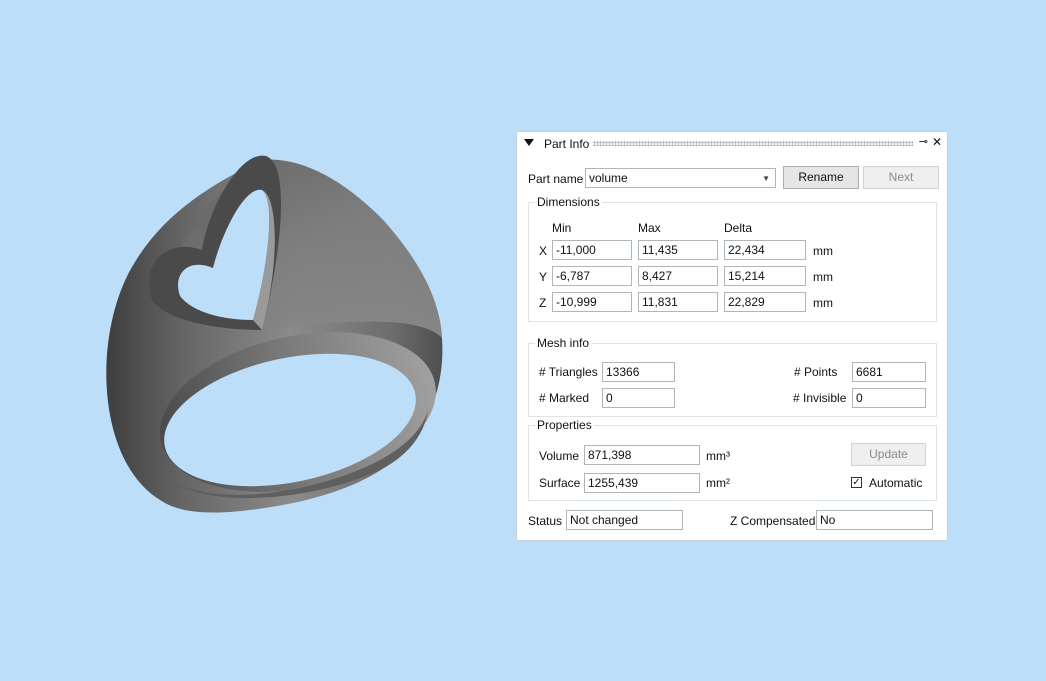 The image size is (1046, 681). Describe the element at coordinates (678, 276) in the screenshot. I see `y-max-field: 8,427` at that location.